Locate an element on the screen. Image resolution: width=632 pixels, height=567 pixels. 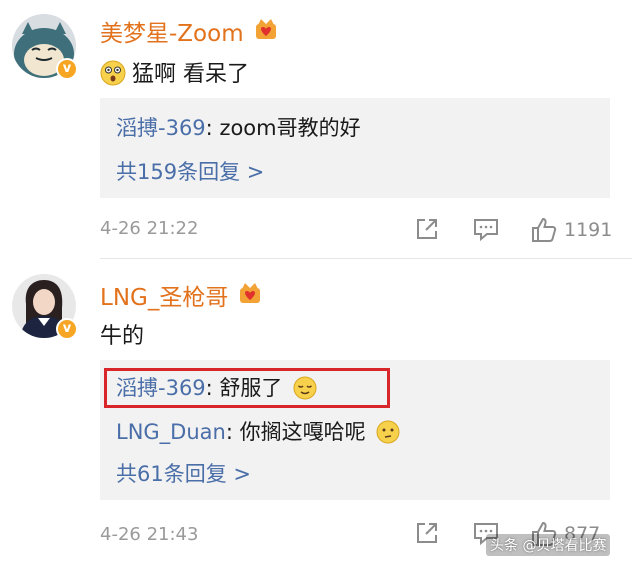
reply-item: LNG_Duan: 你搁这嘎哈呢 is located at coordinates (261, 431).